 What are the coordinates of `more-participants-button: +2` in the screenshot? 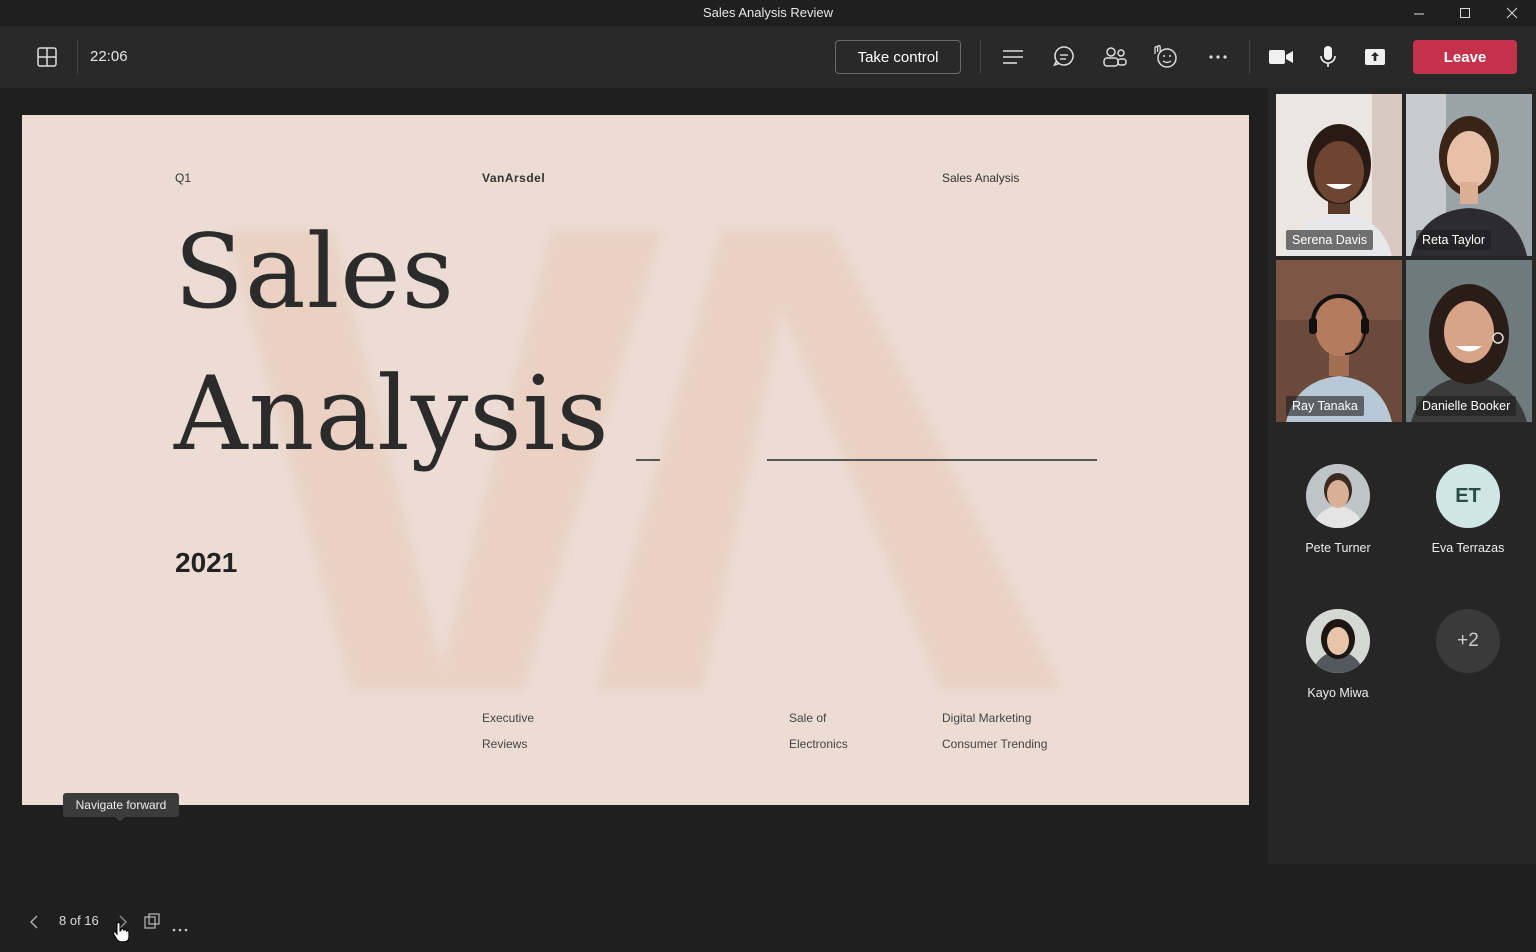 It's located at (1468, 641).